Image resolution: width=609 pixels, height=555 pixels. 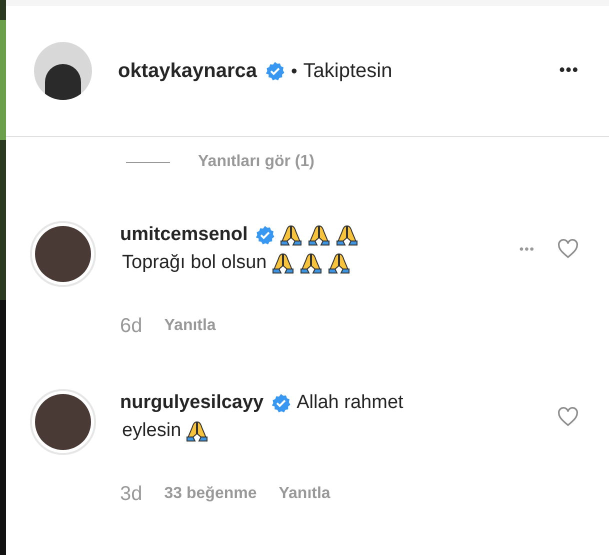 I want to click on comment-time: 3d, so click(x=131, y=494).